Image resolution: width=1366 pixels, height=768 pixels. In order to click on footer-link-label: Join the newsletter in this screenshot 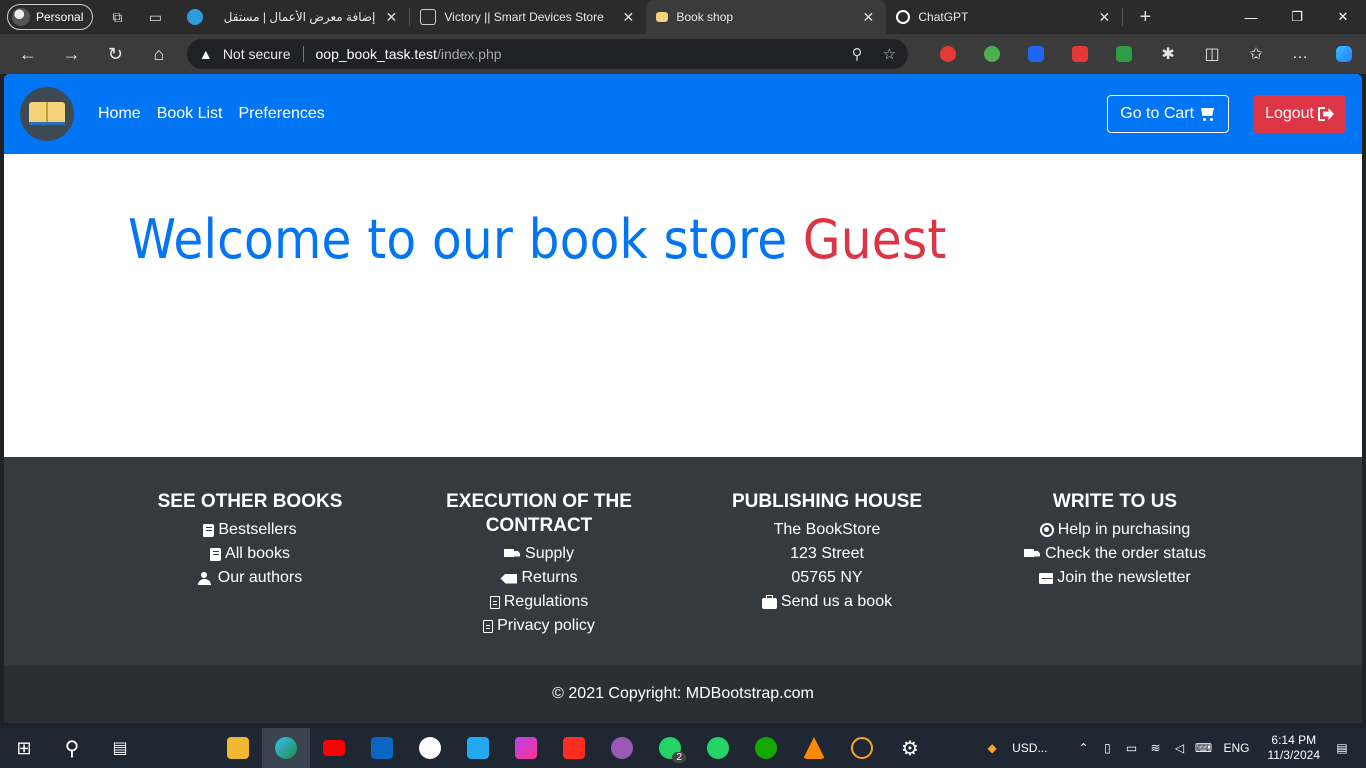, I will do `click(1124, 577)`.